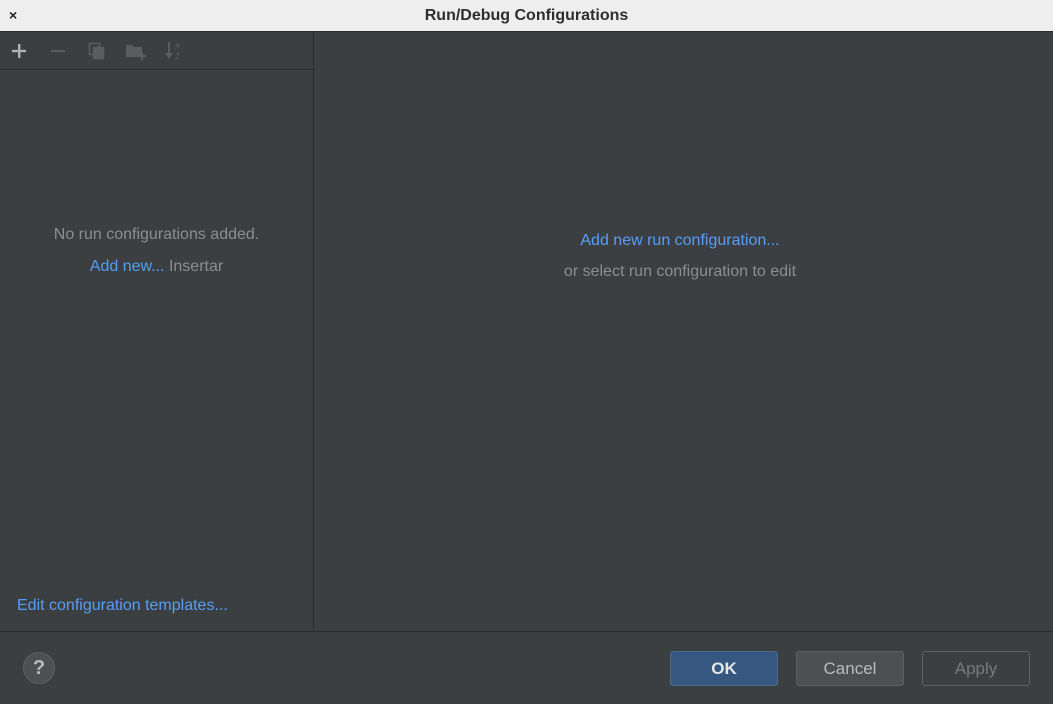 The image size is (1053, 704). I want to click on configurations-toolbar: A Z, so click(156, 51).